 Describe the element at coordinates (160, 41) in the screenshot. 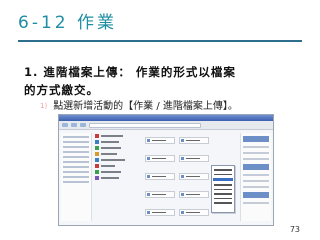

I see `title-divider` at that location.